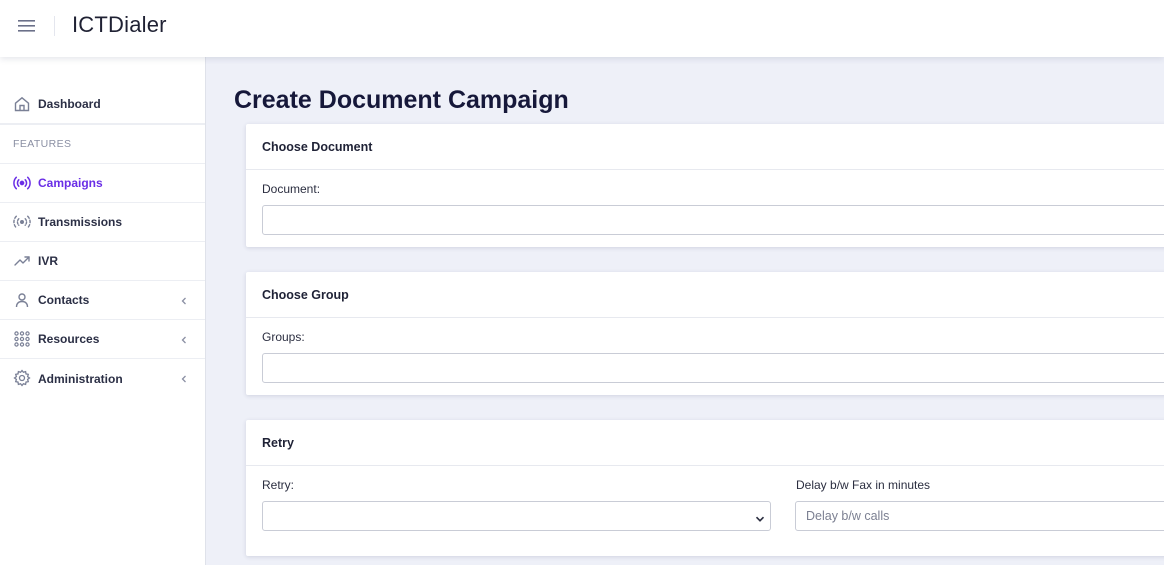  I want to click on menu-icon, so click(27, 26).